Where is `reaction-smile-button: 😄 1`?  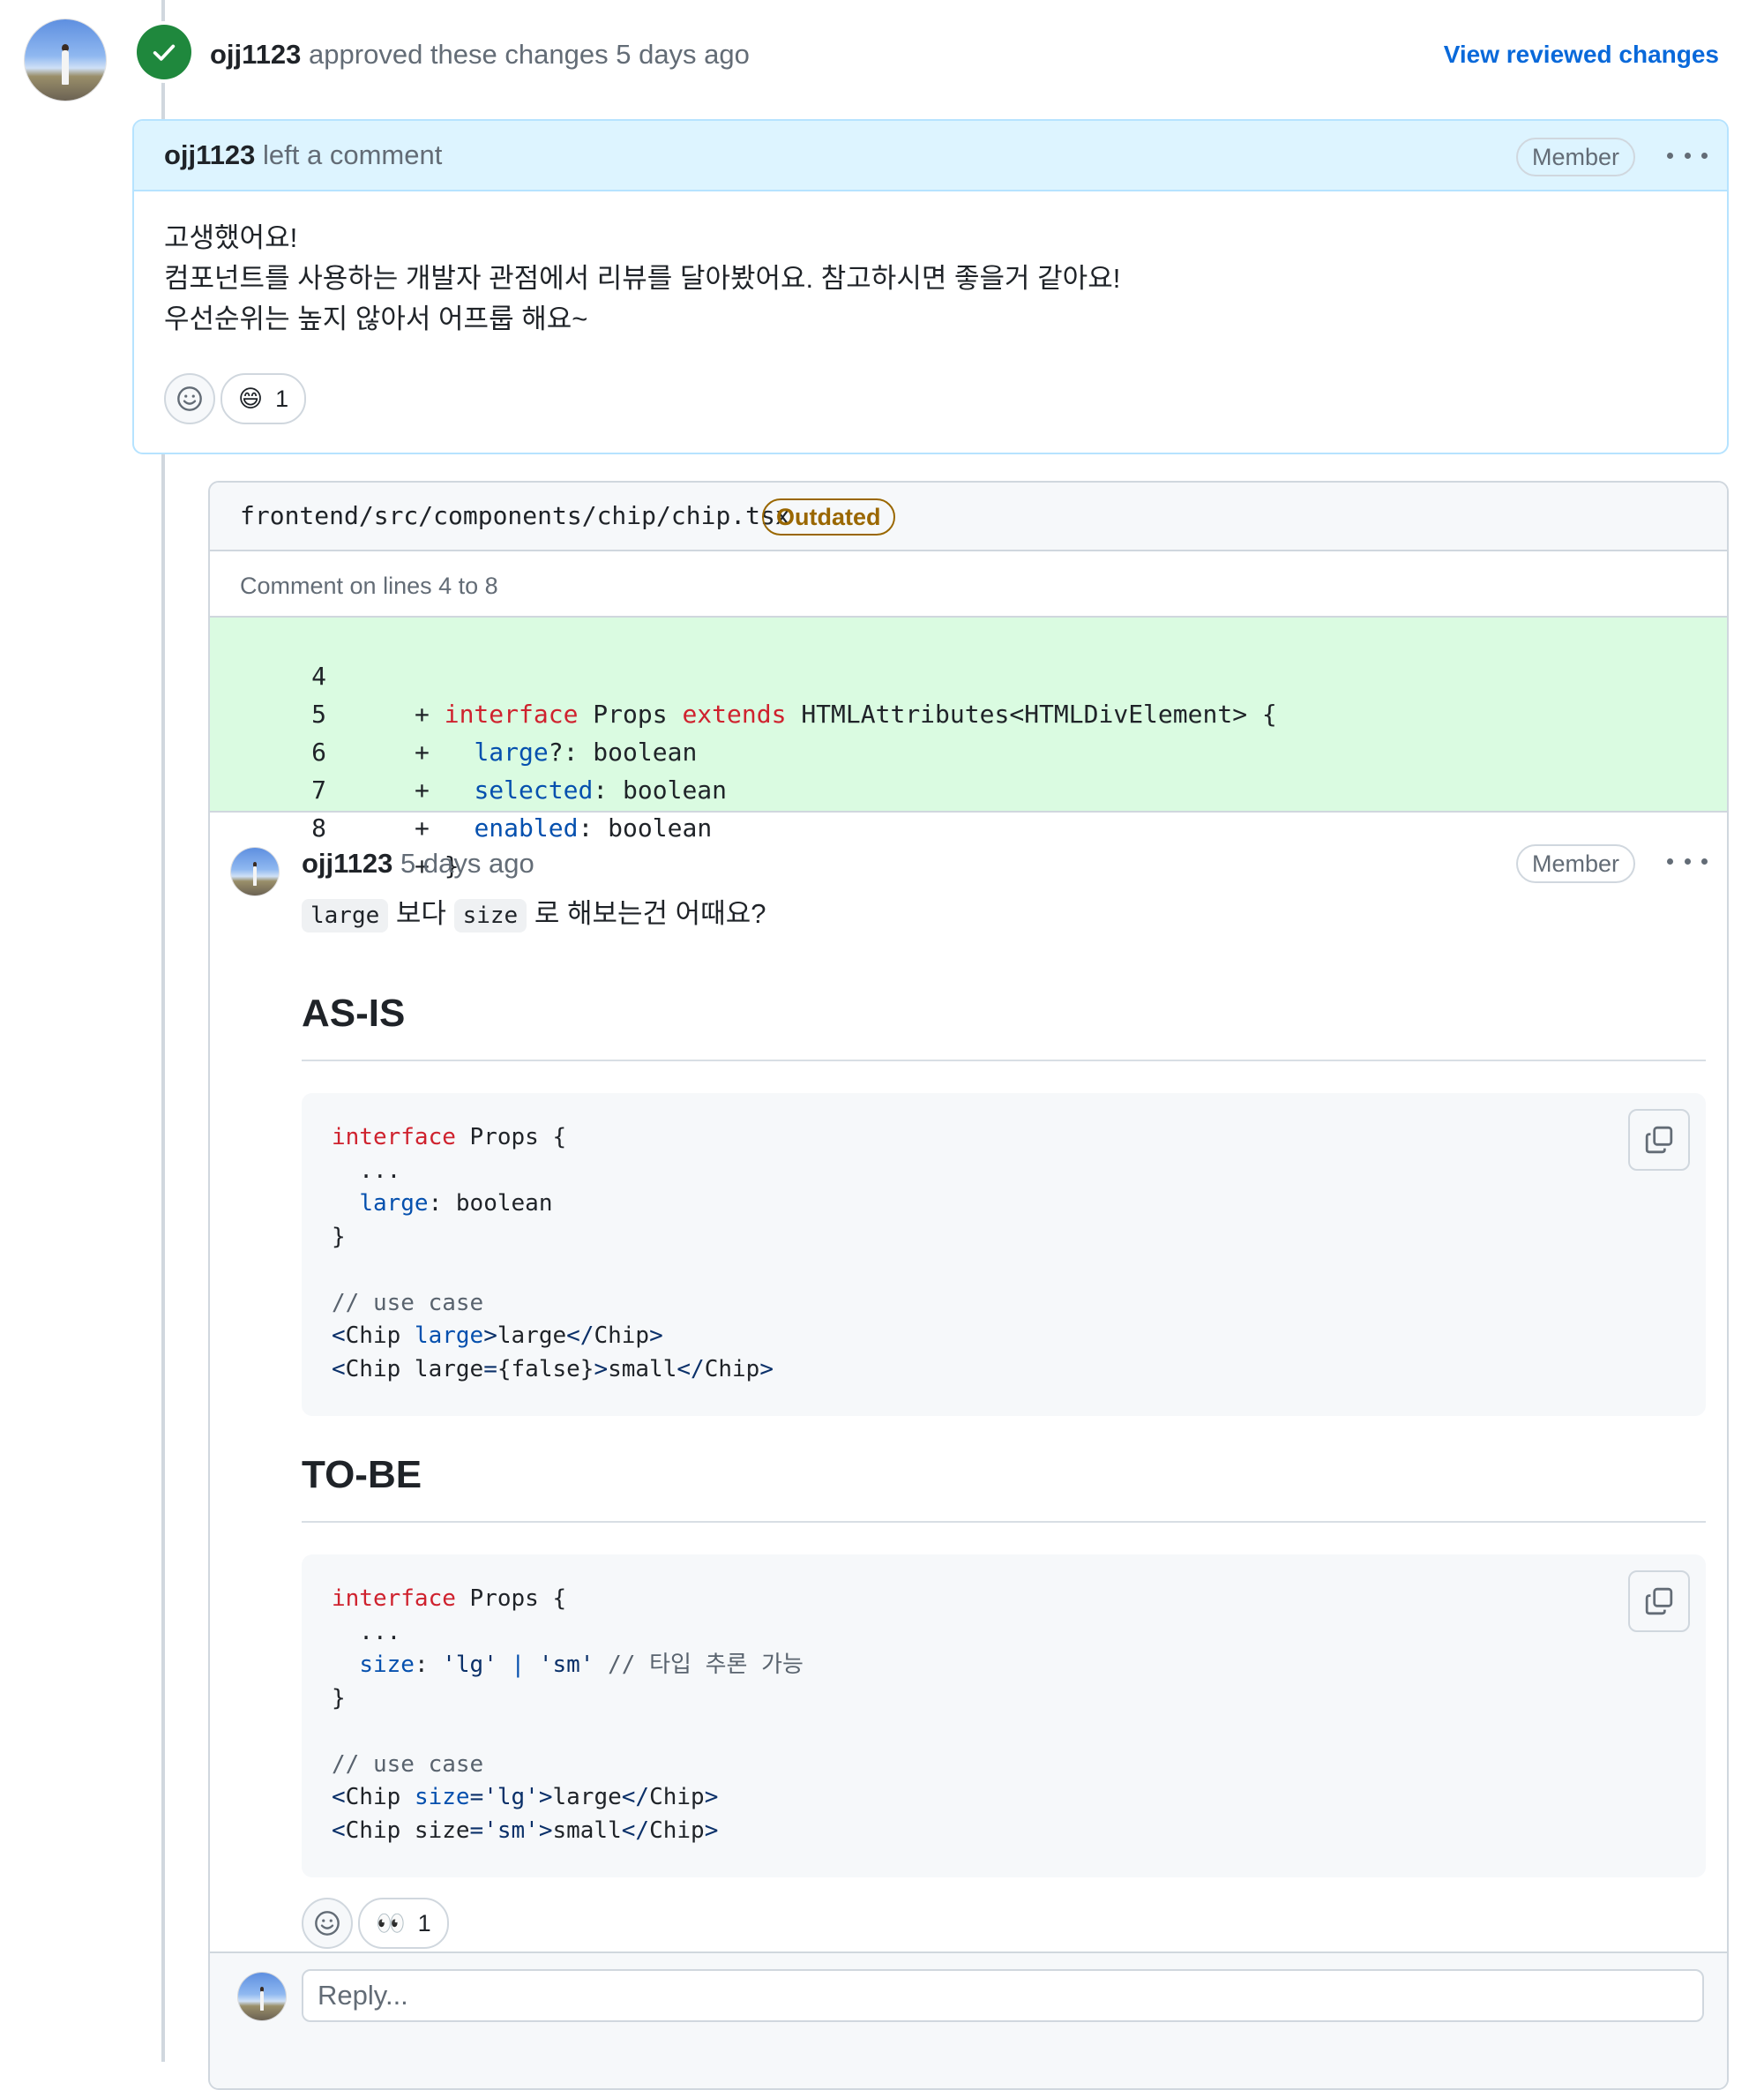 reaction-smile-button: 😄 1 is located at coordinates (263, 398).